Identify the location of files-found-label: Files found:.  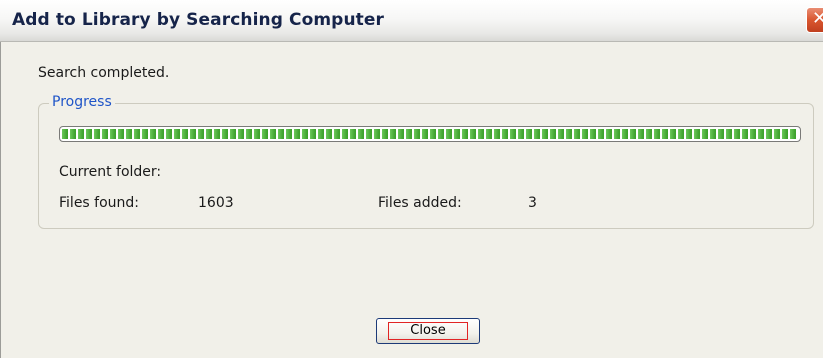
(99, 203).